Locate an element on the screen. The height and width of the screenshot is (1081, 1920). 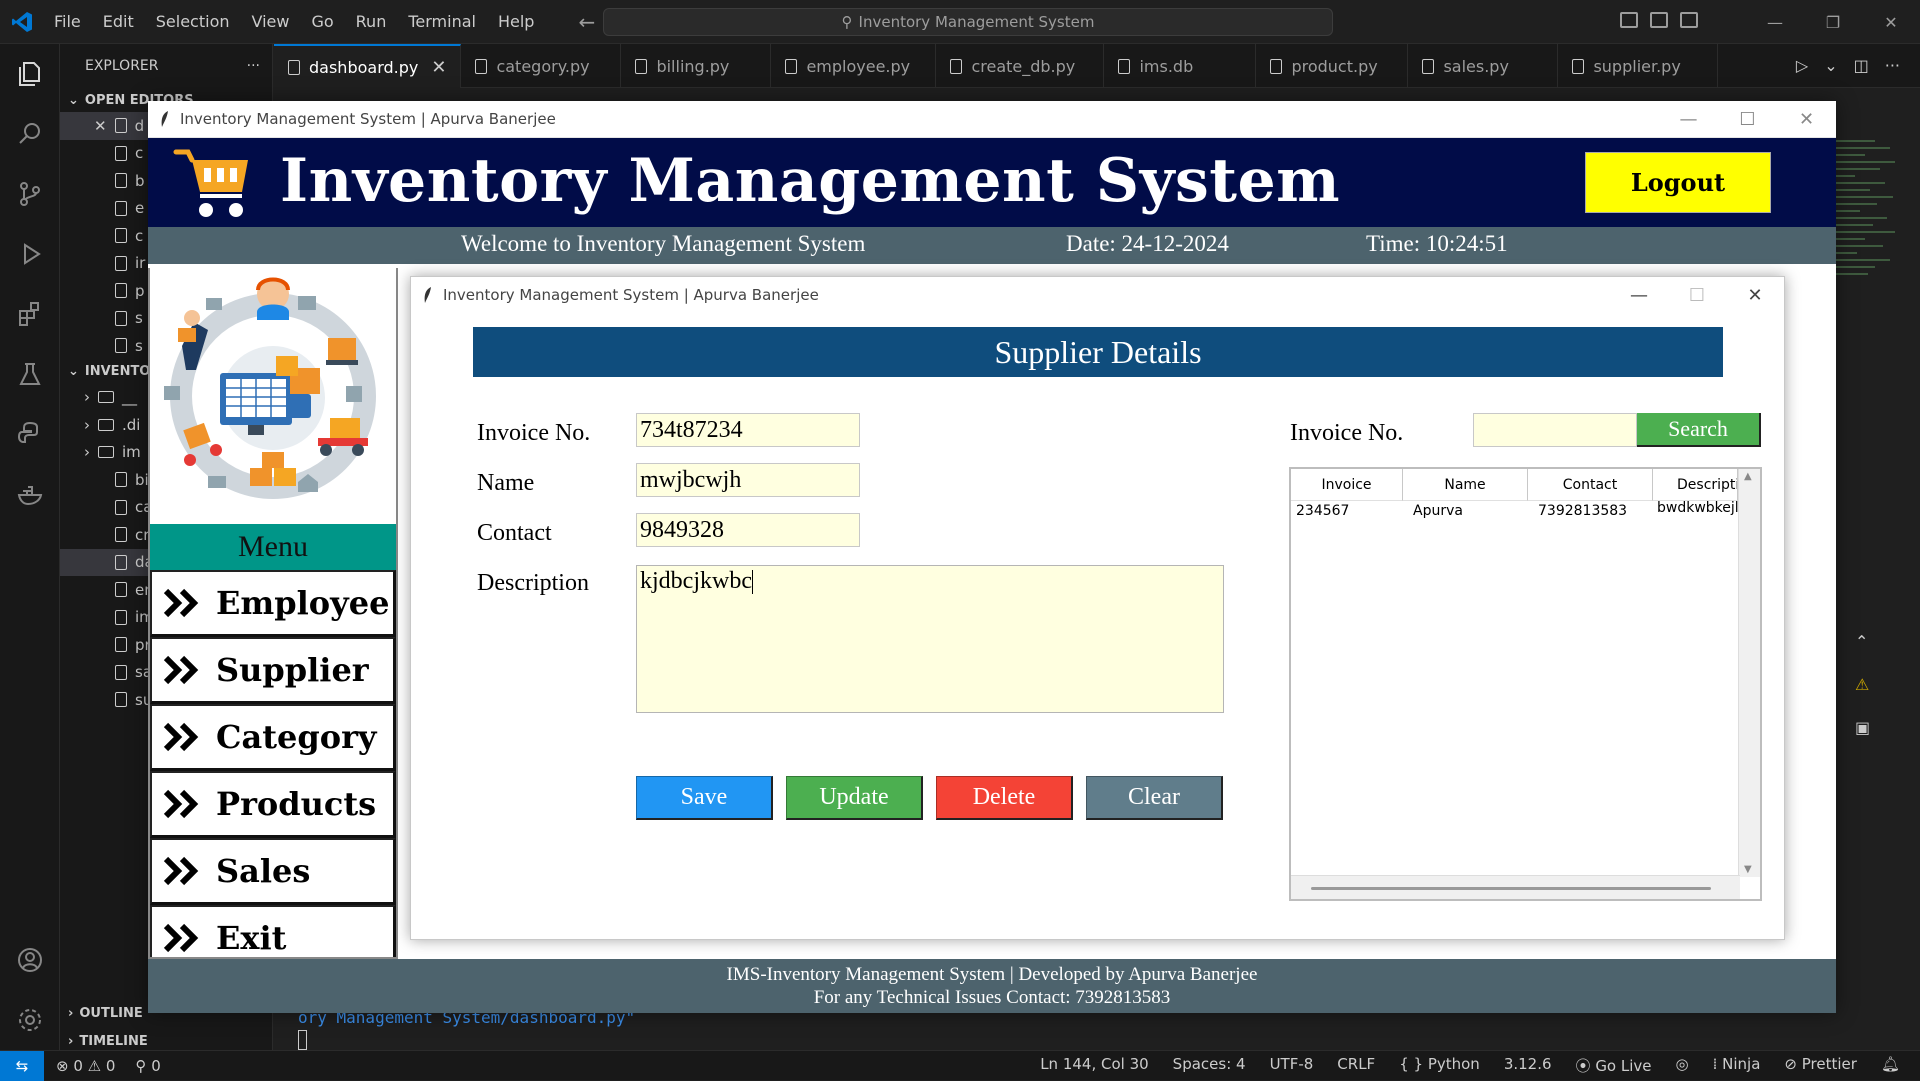
tab-sales: sales.py is located at coordinates (1483, 66).